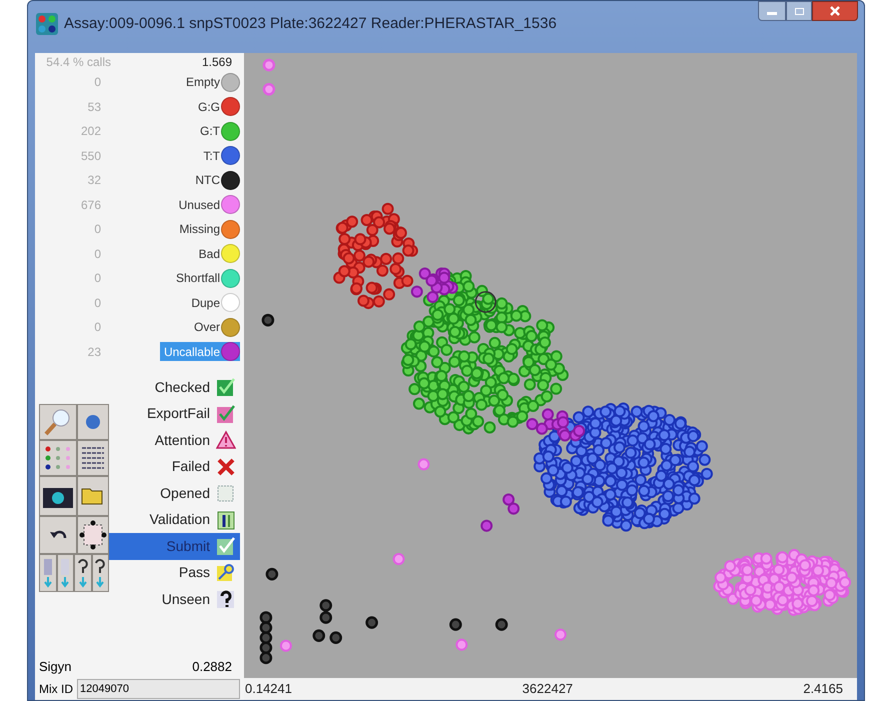 The height and width of the screenshot is (701, 895). I want to click on sigyn-label: Sigyn, so click(55, 667).